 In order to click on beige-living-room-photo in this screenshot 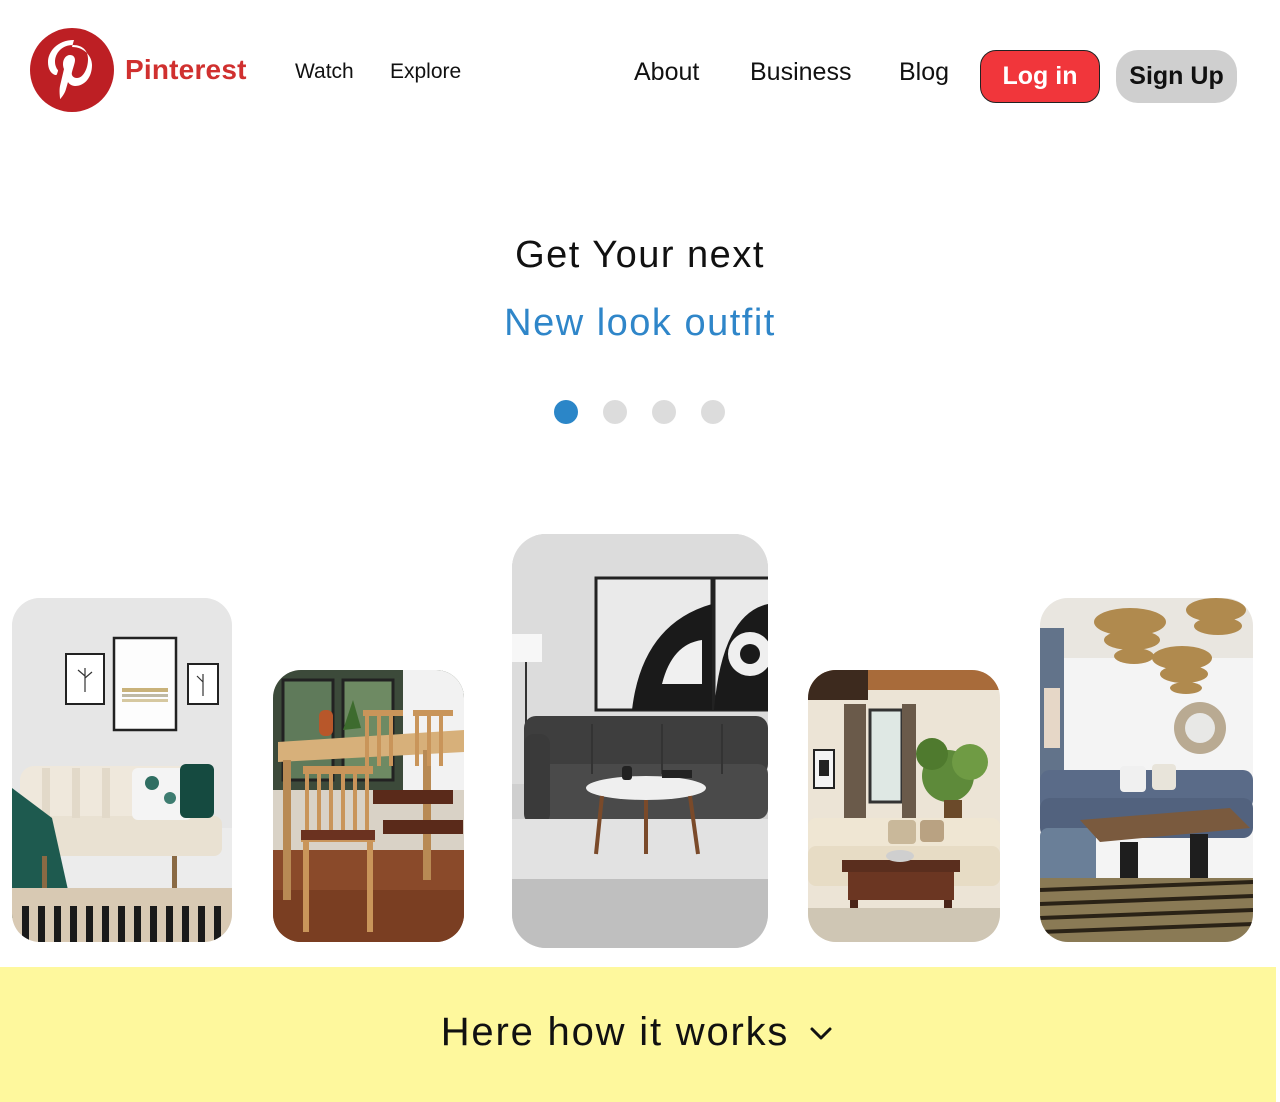, I will do `click(904, 806)`.